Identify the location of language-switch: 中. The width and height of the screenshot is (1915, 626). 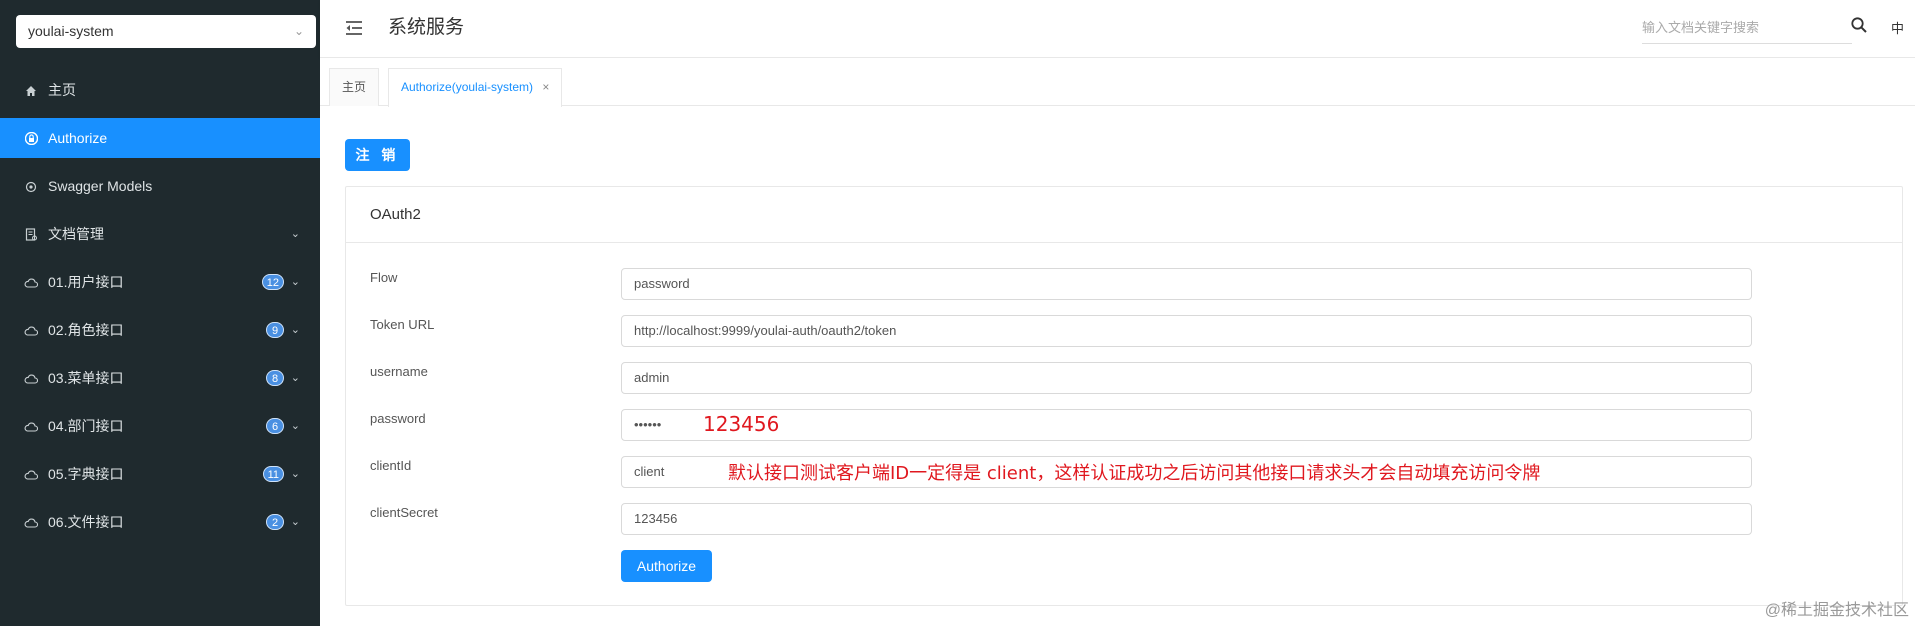
(1897, 27).